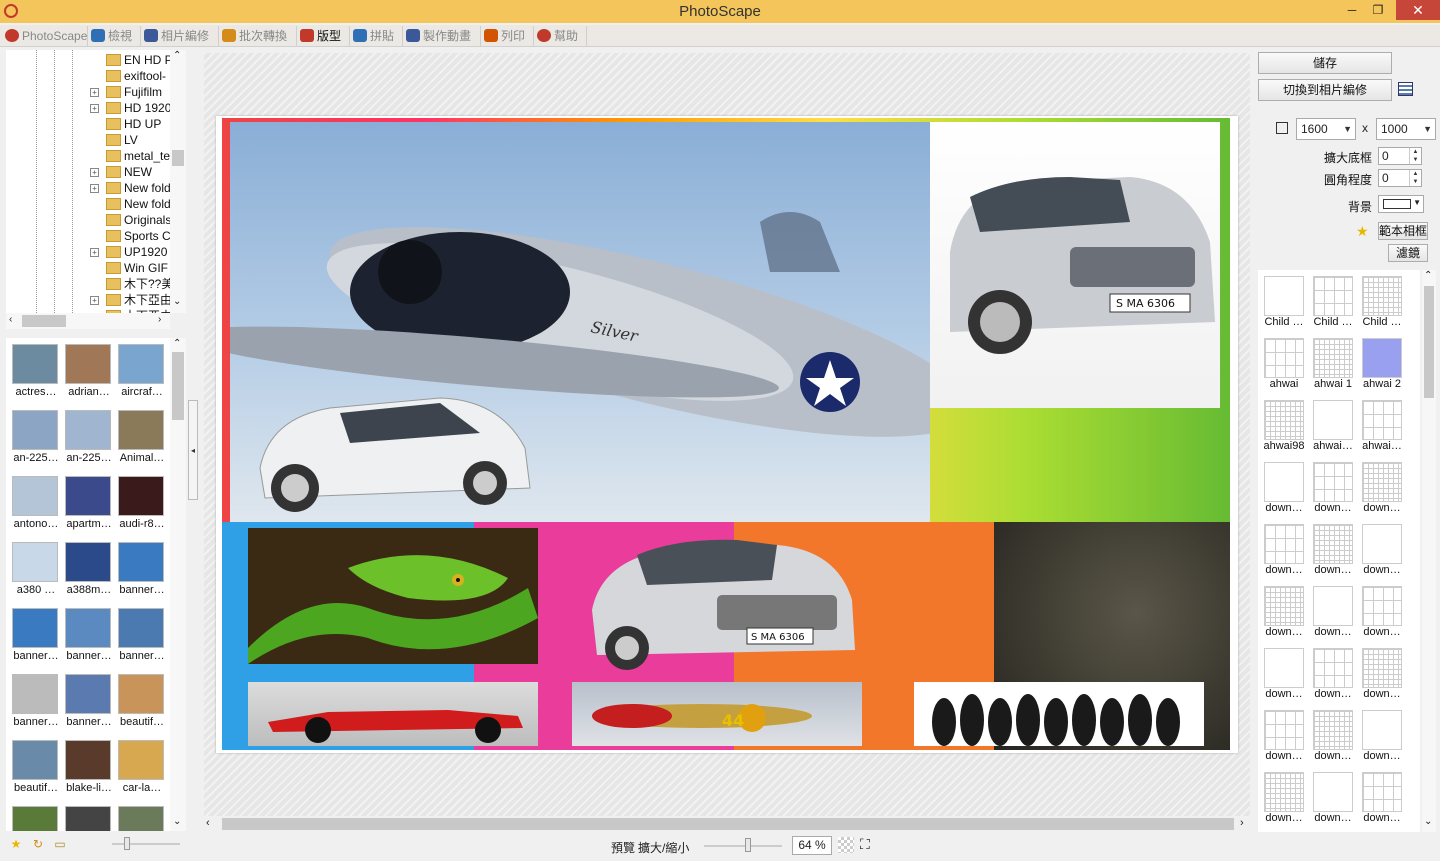 The image size is (1440, 861). What do you see at coordinates (38, 844) in the screenshot?
I see `refresh-icon: ↻` at bounding box center [38, 844].